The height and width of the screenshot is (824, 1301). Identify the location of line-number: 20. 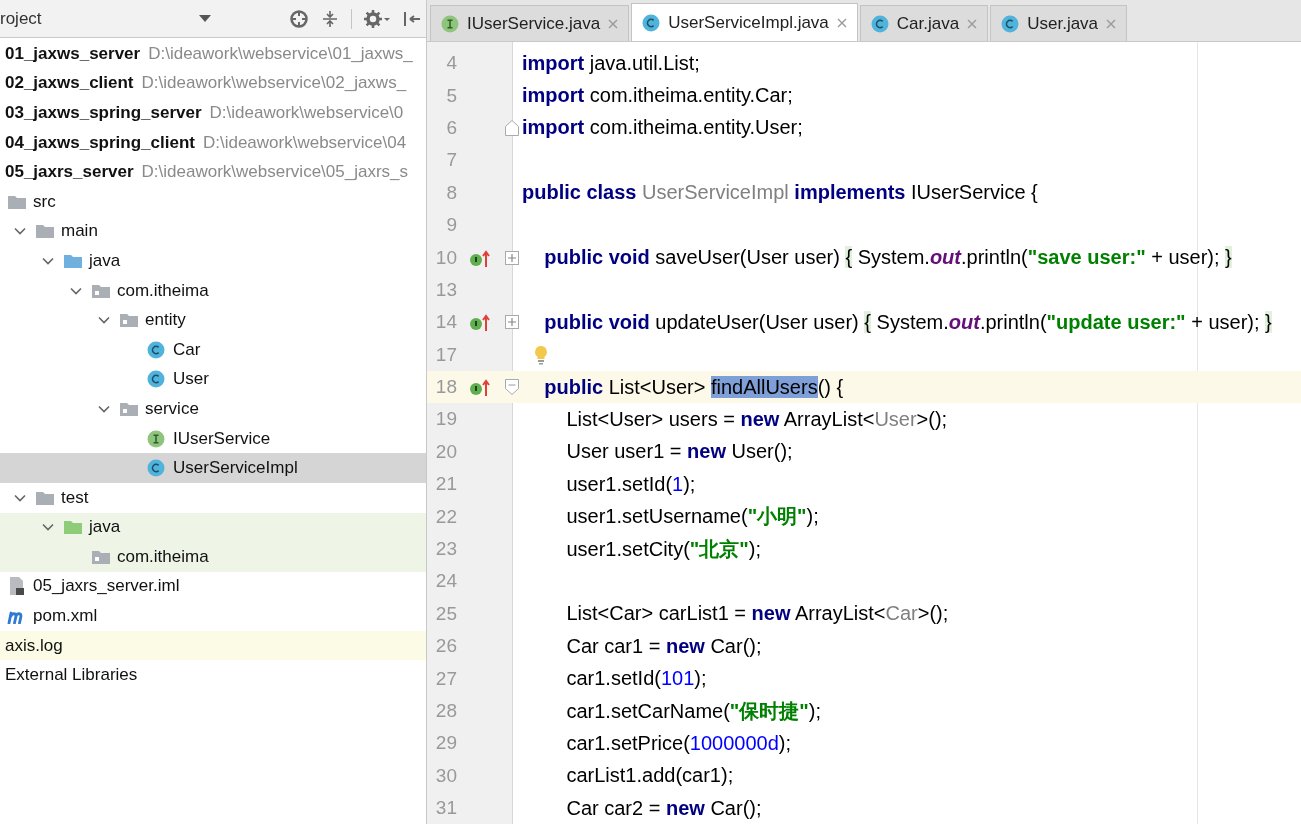
(445, 451).